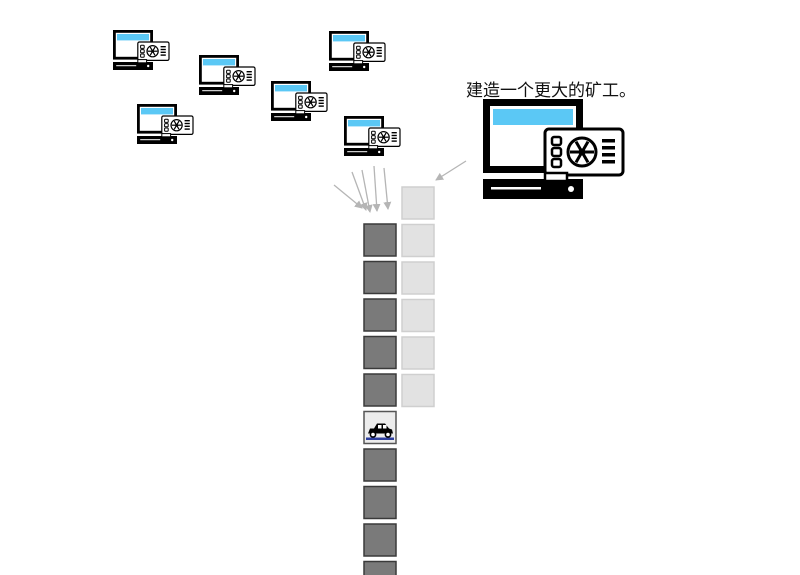 Image resolution: width=800 pixels, height=575 pixels. Describe the element at coordinates (311, 103) in the screenshot. I see `miner-small-4-gpu-card` at that location.